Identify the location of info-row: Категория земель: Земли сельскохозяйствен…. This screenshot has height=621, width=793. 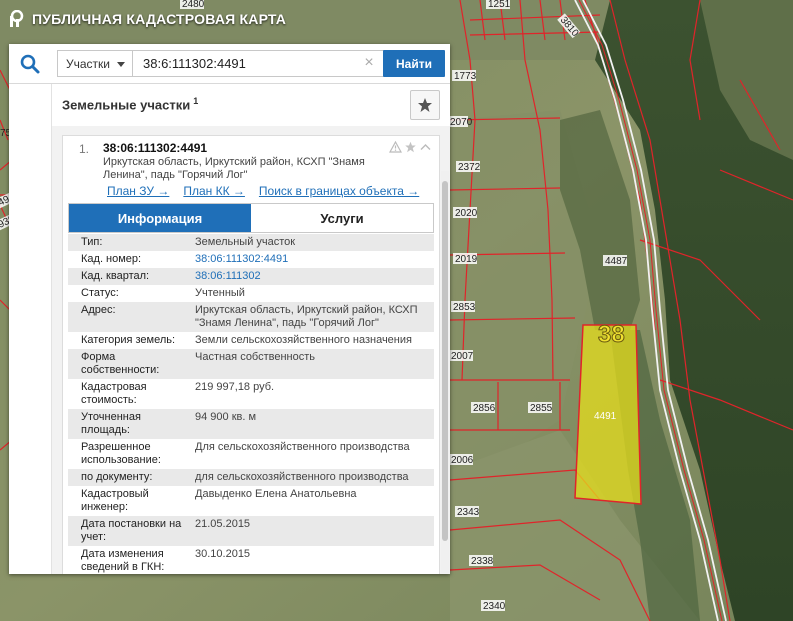
(251, 340).